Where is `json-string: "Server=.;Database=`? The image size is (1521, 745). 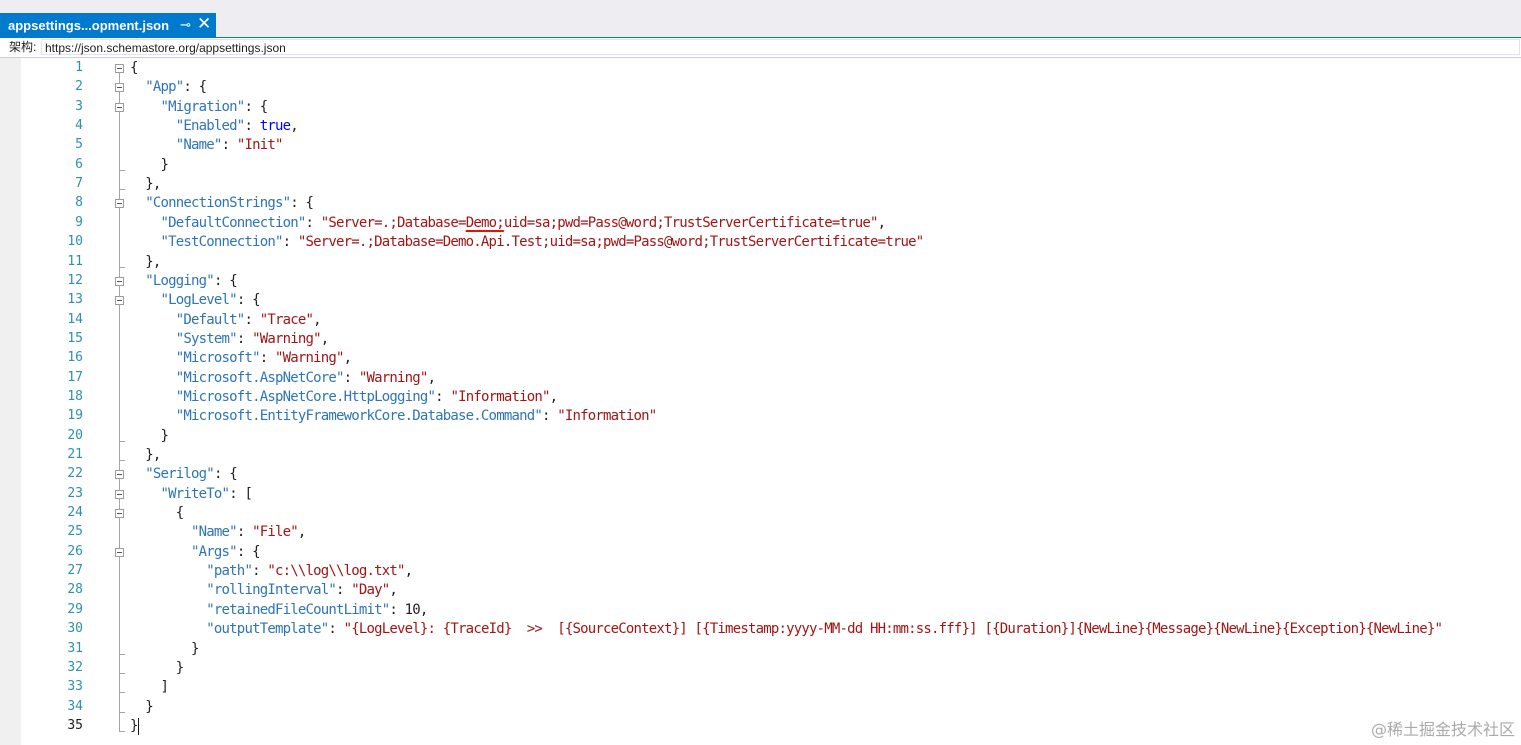
json-string: "Server=.;Database= is located at coordinates (393, 222).